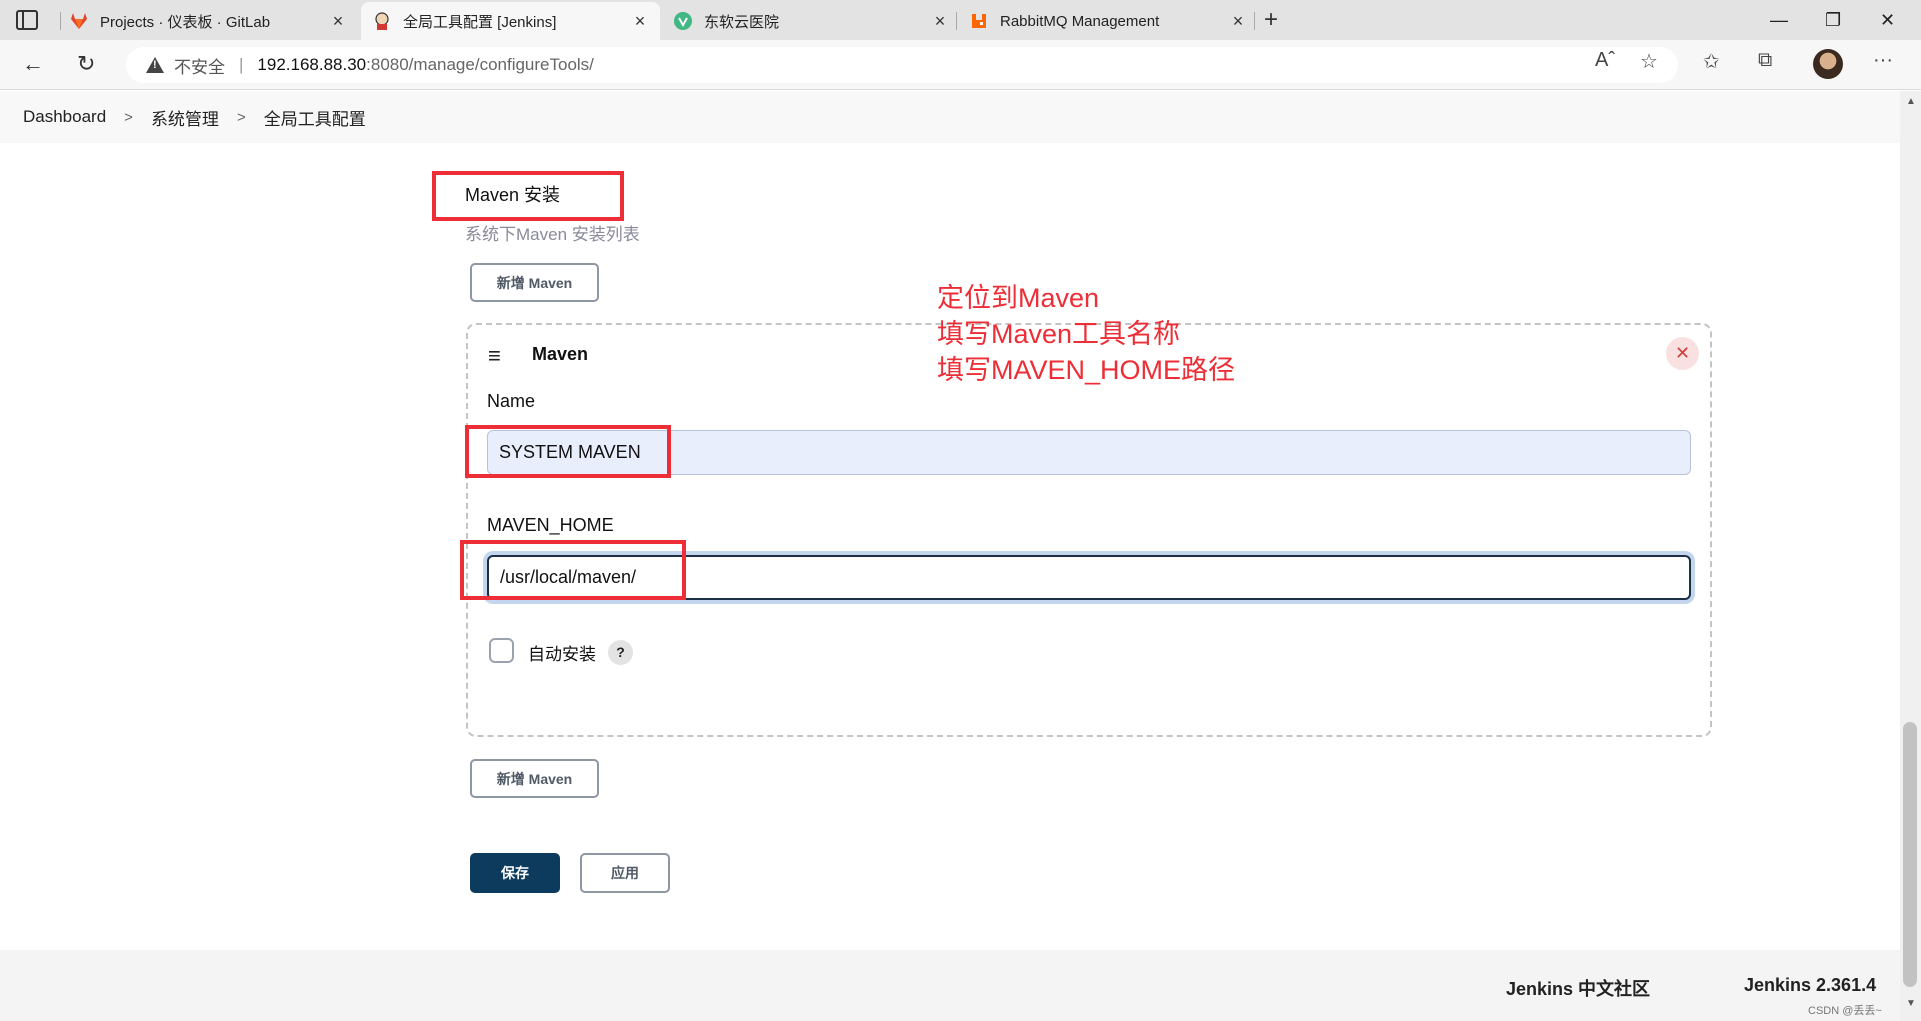 The width and height of the screenshot is (1921, 1021). I want to click on tab-rabbitmq: RabbitMQ Management ×, so click(1108, 21).